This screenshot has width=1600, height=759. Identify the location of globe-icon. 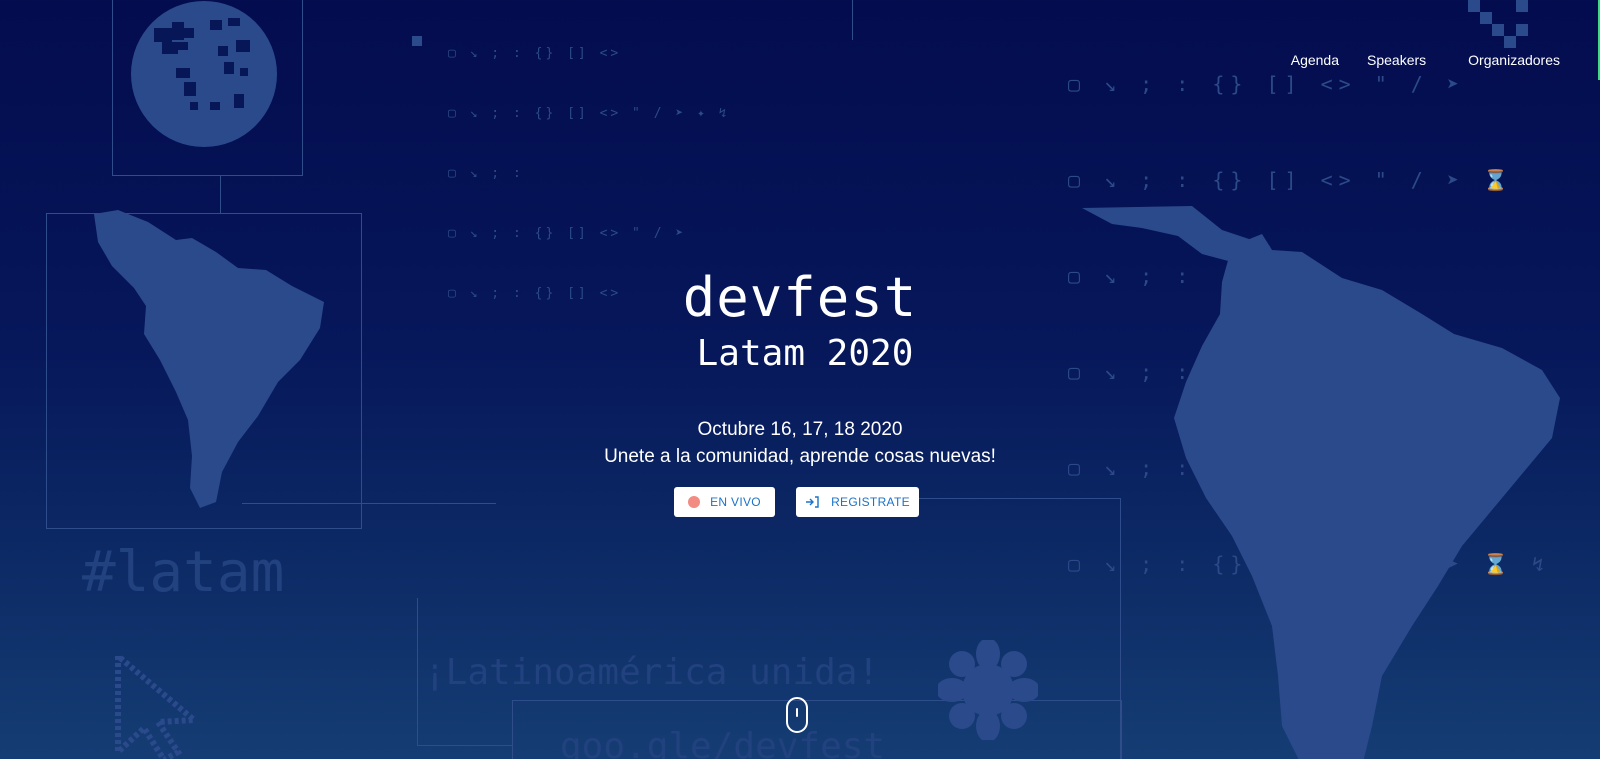
(204, 74).